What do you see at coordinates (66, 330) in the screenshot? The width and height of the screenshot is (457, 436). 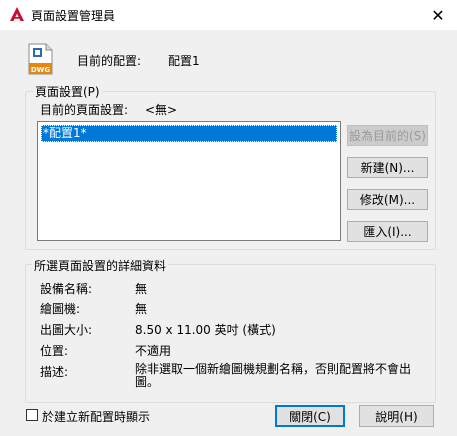 I see `plot-size-label: 出圖大小:` at bounding box center [66, 330].